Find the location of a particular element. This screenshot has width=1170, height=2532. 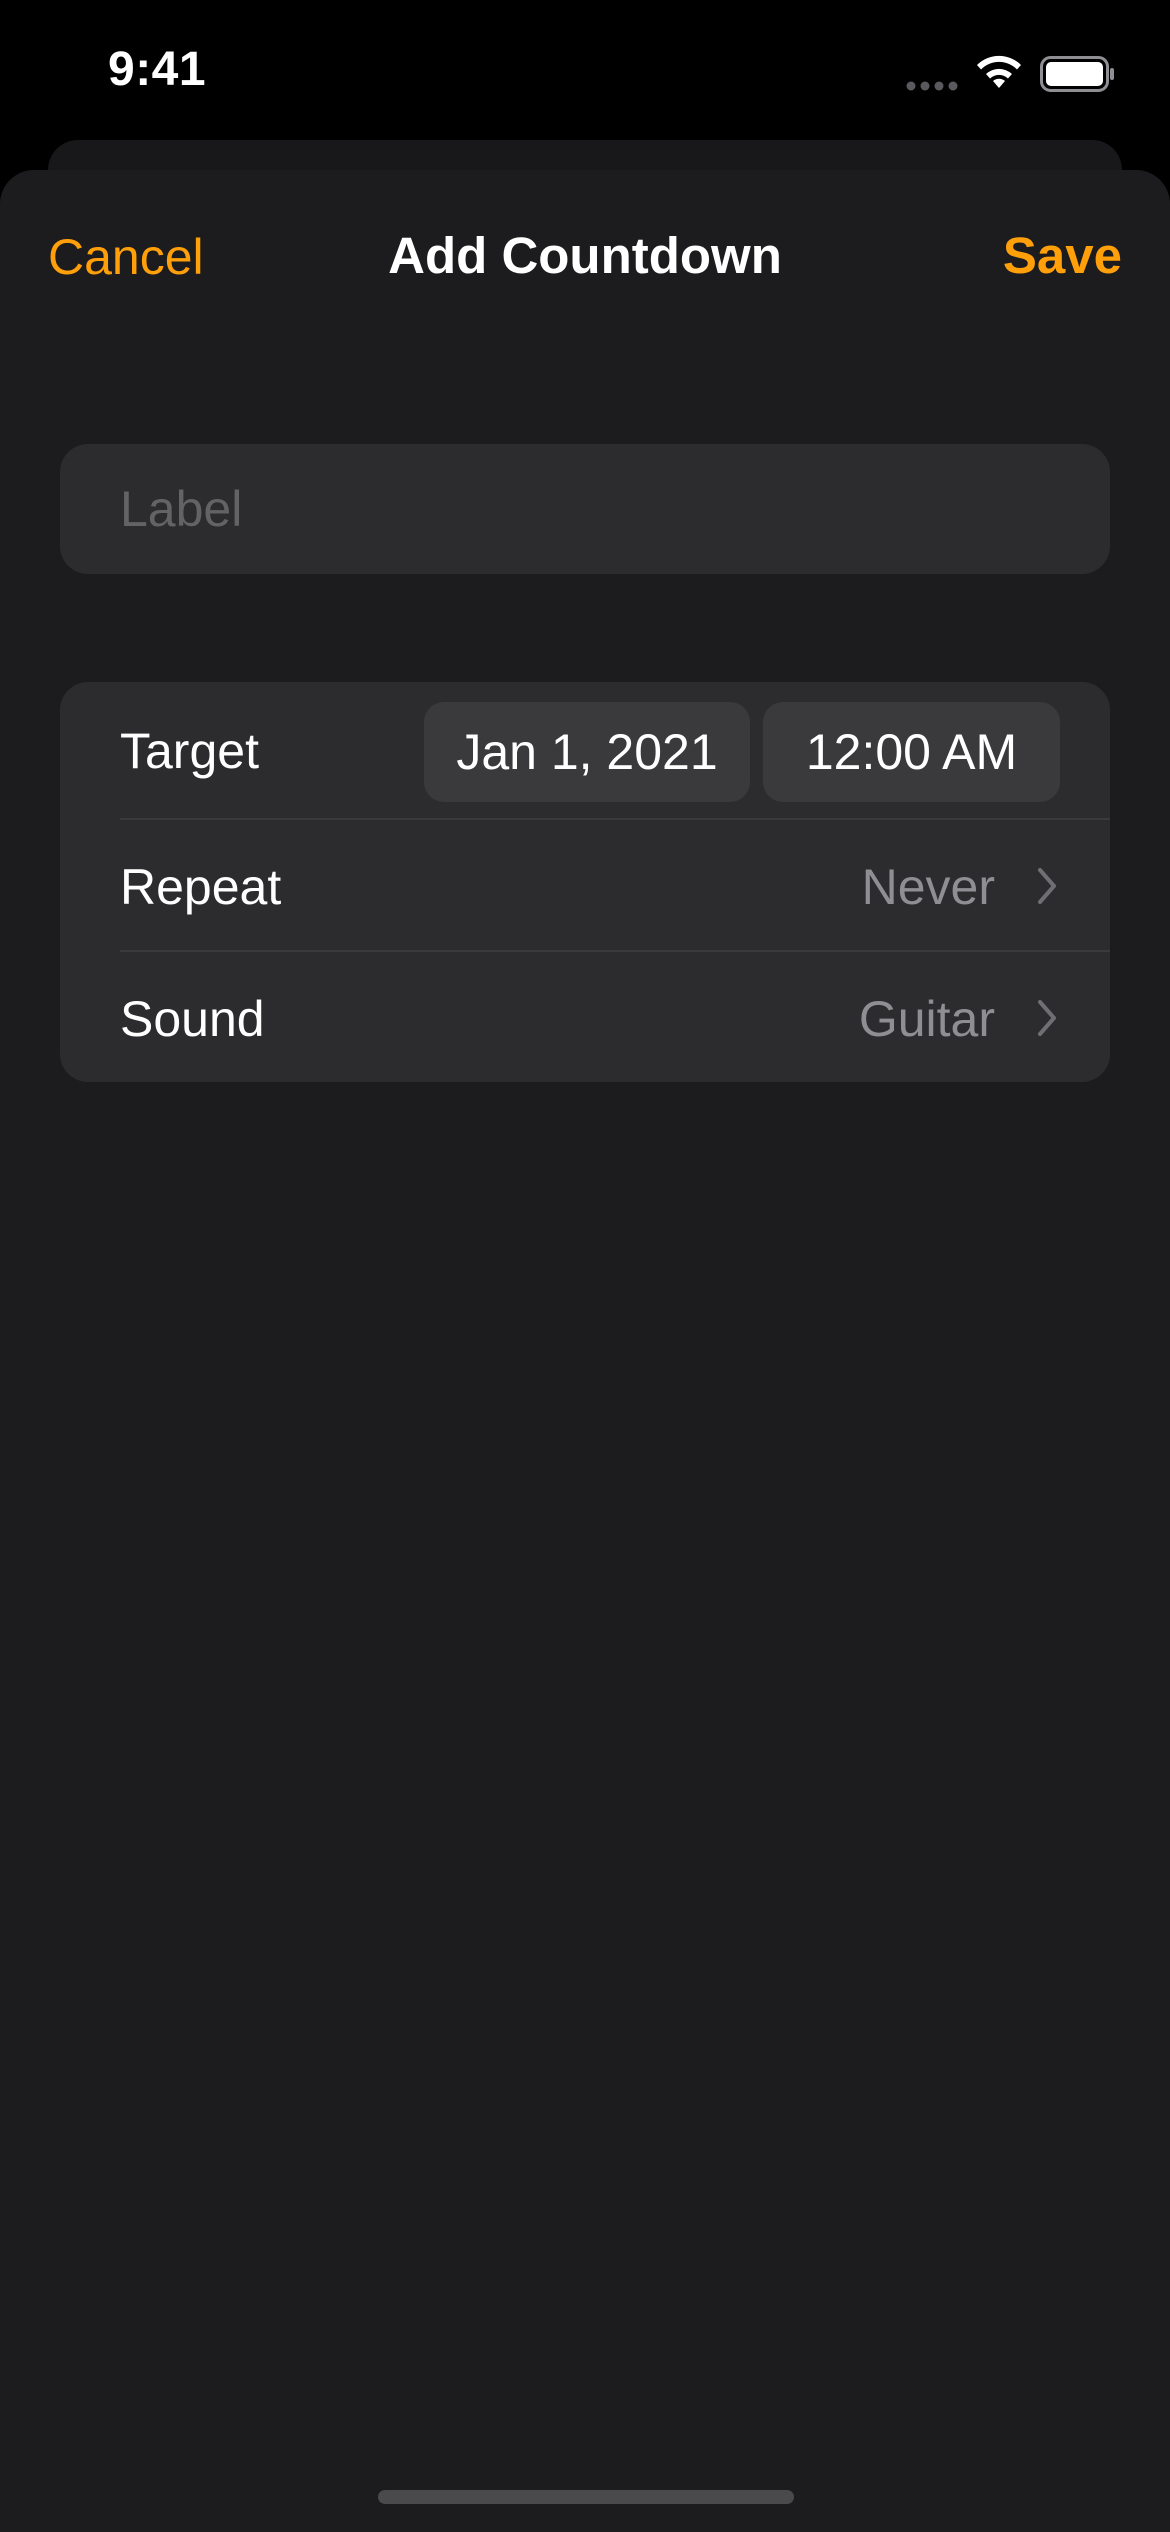

target-date-button: Jan 1, 2021 is located at coordinates (587, 752).